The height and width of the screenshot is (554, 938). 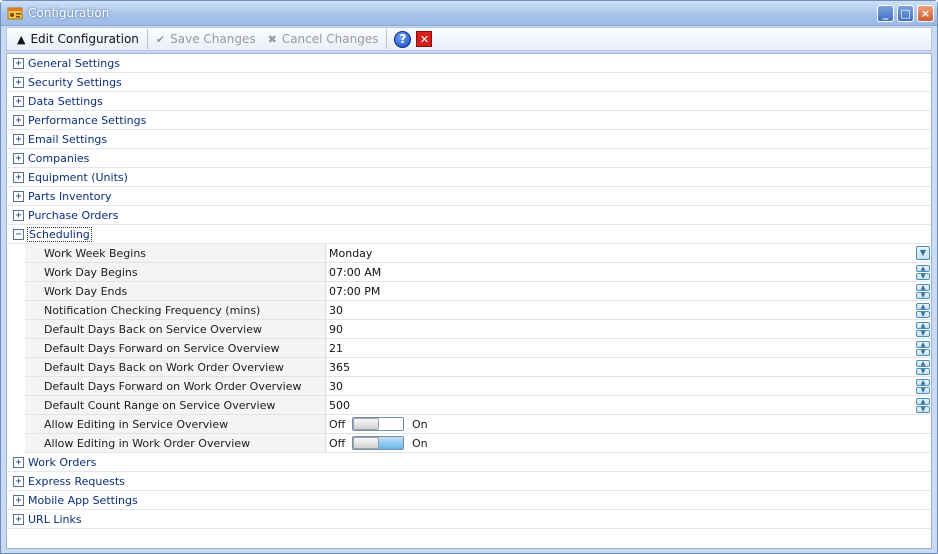 What do you see at coordinates (629, 291) in the screenshot?
I see `property-value-field: 07:00 PM ▲ ▼` at bounding box center [629, 291].